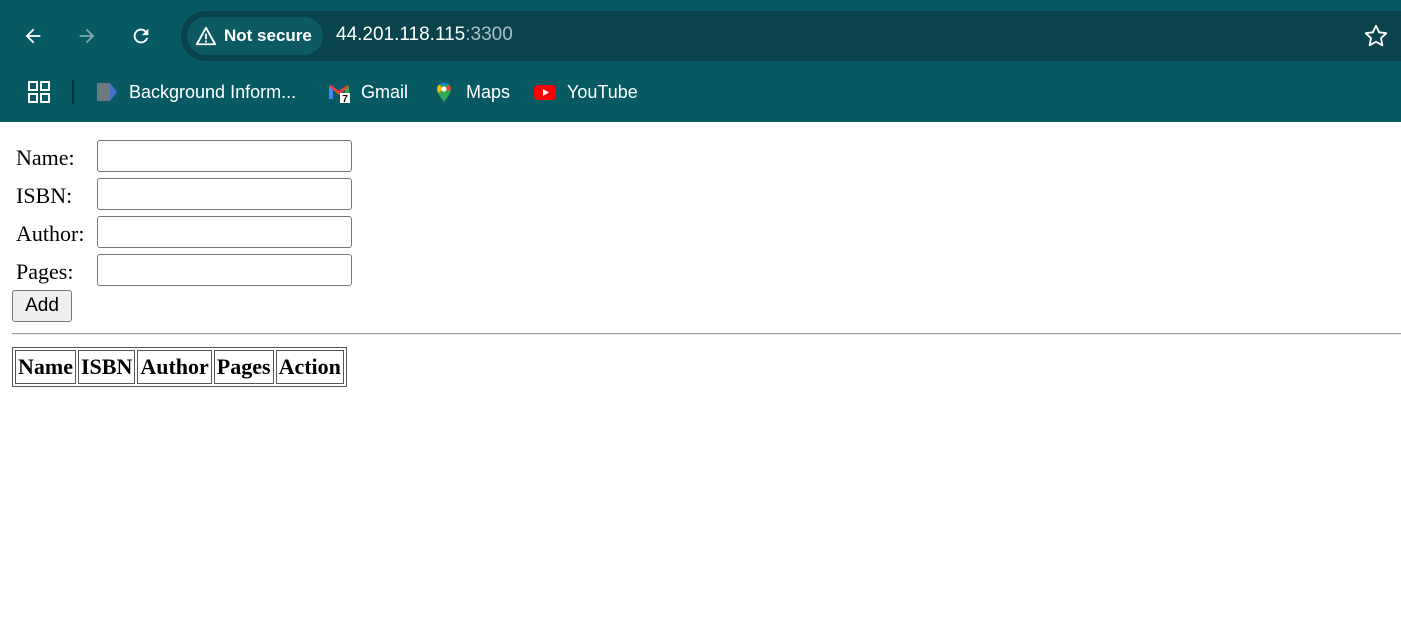 This screenshot has height=618, width=1401. I want to click on author-label: Author:, so click(50, 233).